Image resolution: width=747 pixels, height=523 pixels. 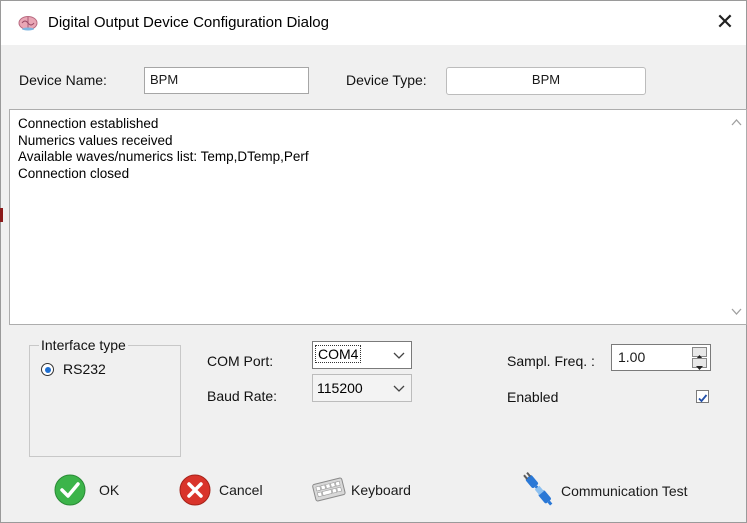 I want to click on sampl-freq-value: 1.00, so click(x=632, y=357).